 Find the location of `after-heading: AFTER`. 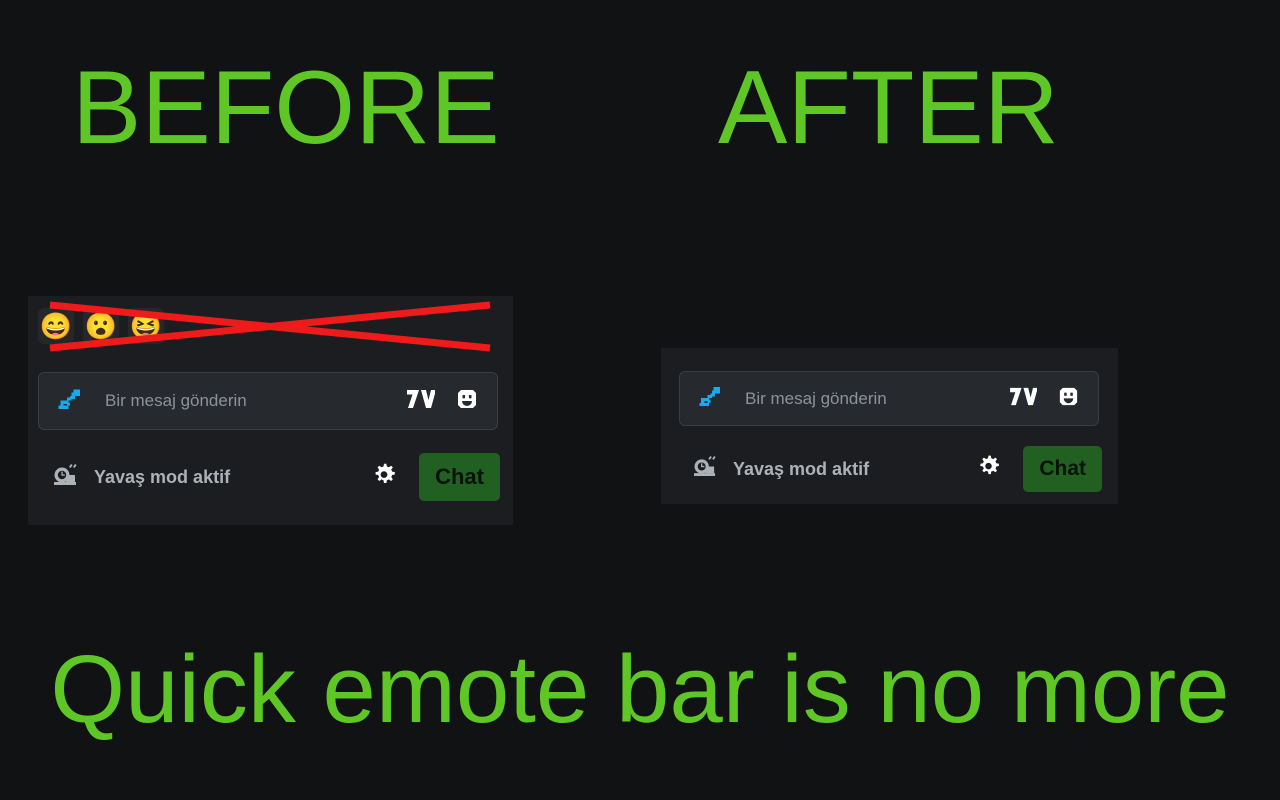

after-heading: AFTER is located at coordinates (888, 108).